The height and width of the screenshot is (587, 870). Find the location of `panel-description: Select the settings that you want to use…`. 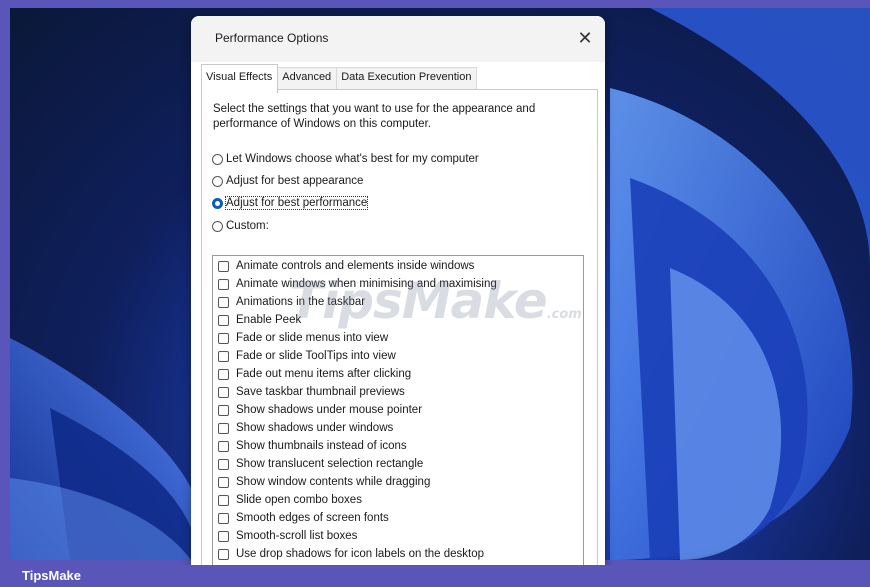

panel-description: Select the settings that you want to use… is located at coordinates (374, 116).